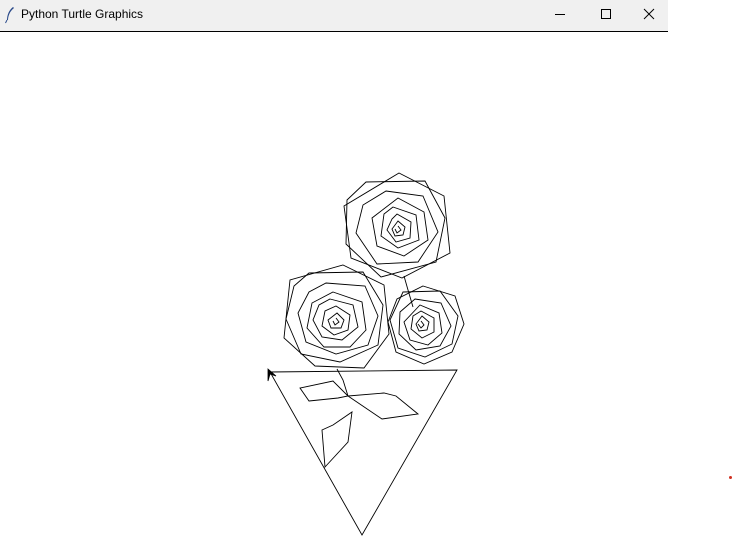  I want to click on close-button, so click(648, 15).